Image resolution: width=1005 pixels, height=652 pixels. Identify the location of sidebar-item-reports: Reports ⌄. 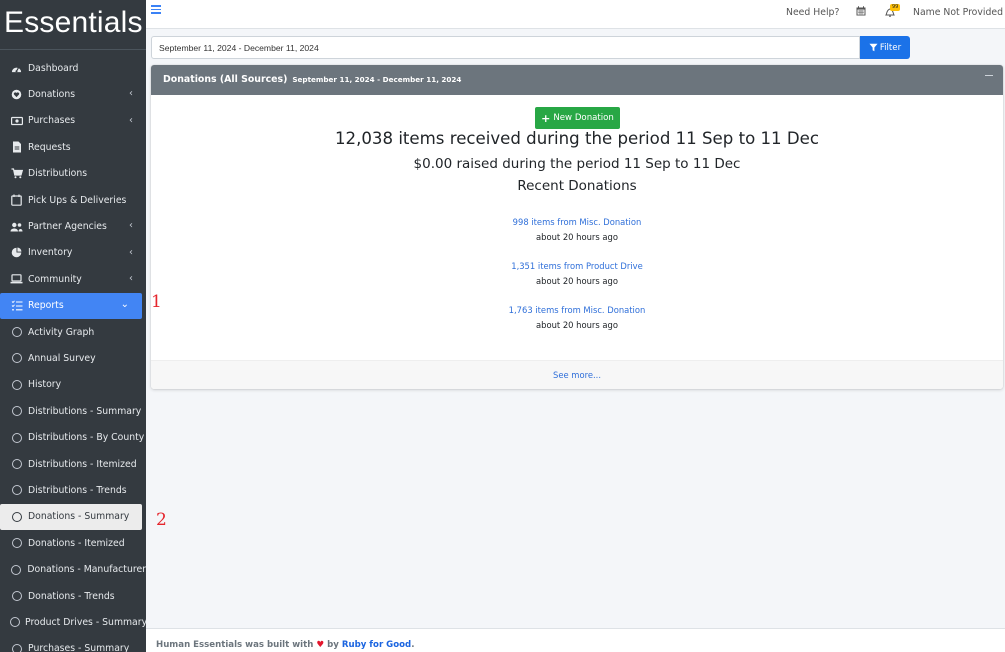
(71, 305).